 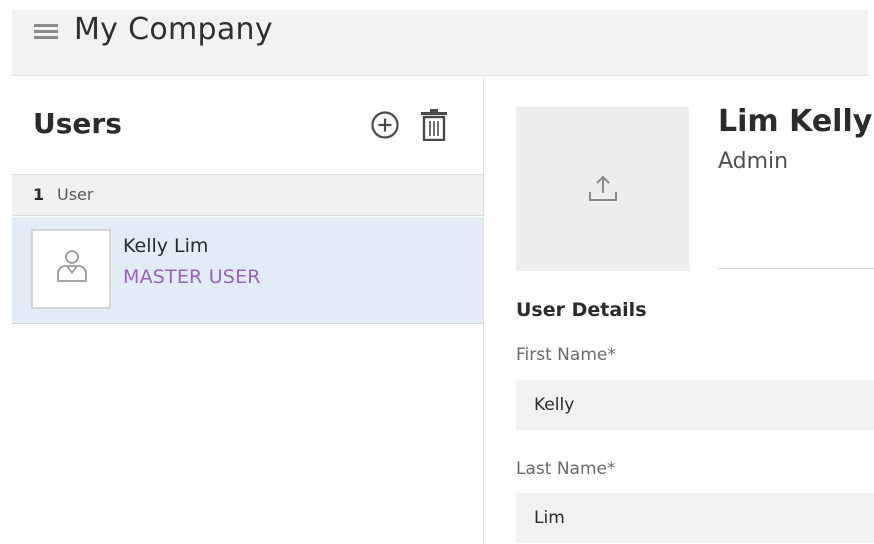 I want to click on hamburger-menu-icon, so click(x=46, y=31).